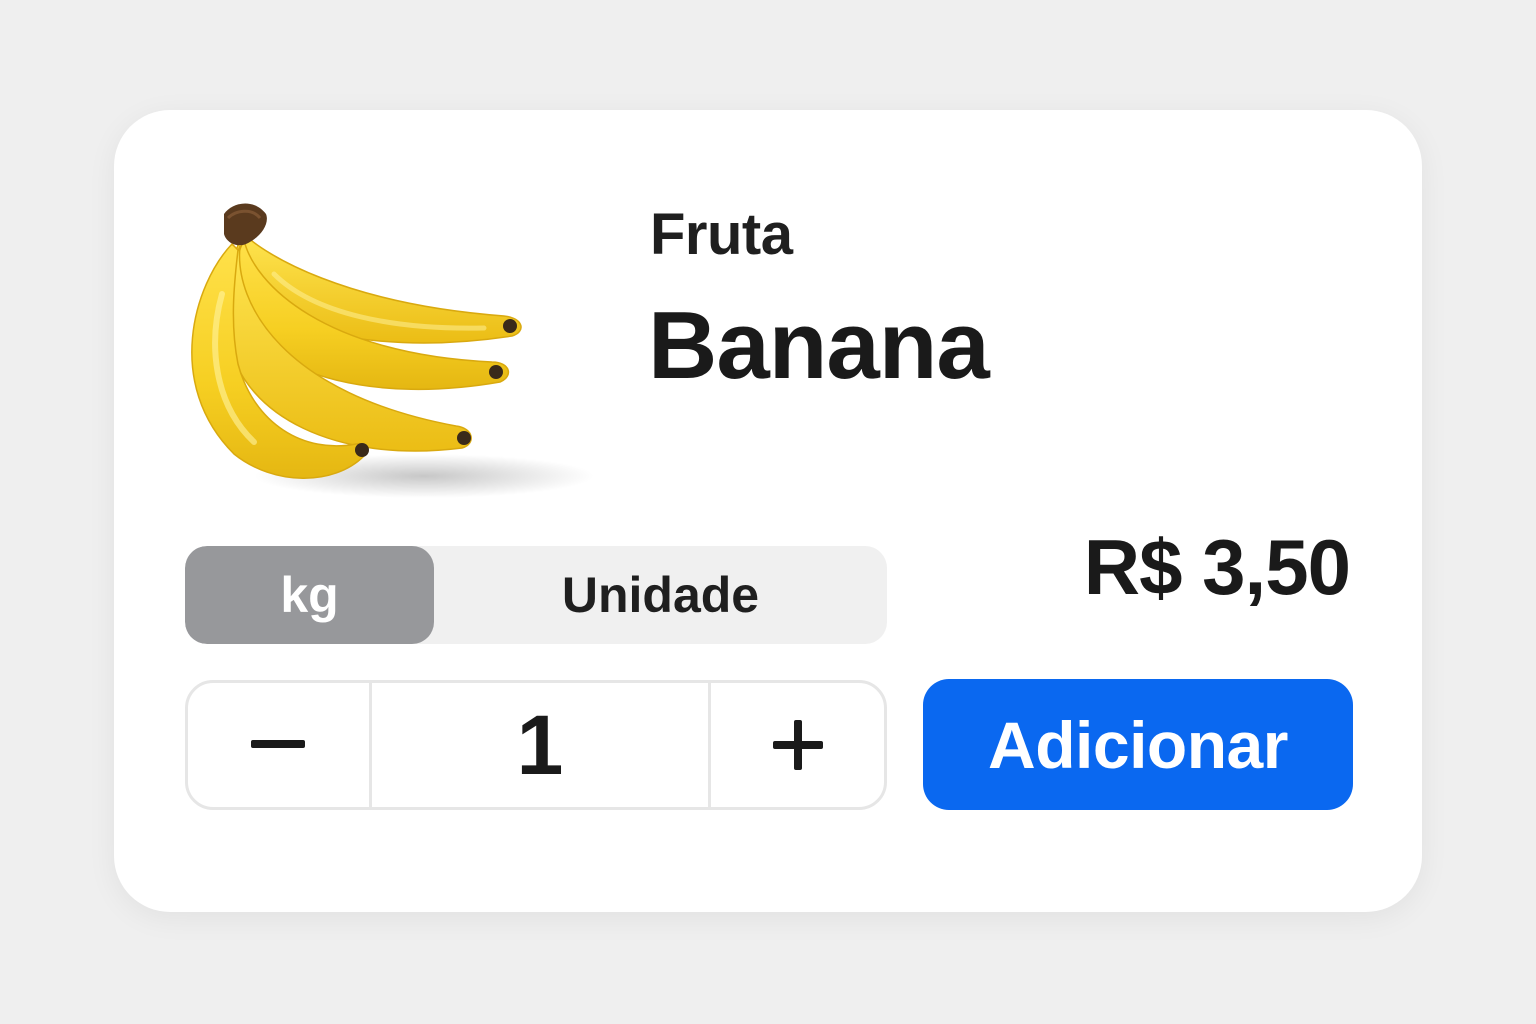 The height and width of the screenshot is (1024, 1536). I want to click on add-to-cart-button: Adicionar, so click(1138, 744).